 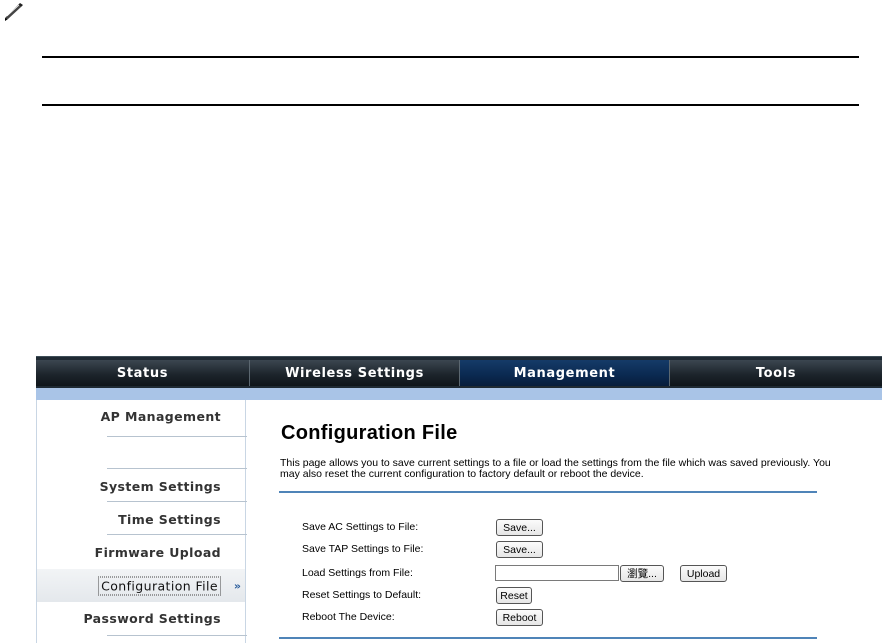 I want to click on row-save-tap: Save TAP Settings to File, so click(x=562, y=550).